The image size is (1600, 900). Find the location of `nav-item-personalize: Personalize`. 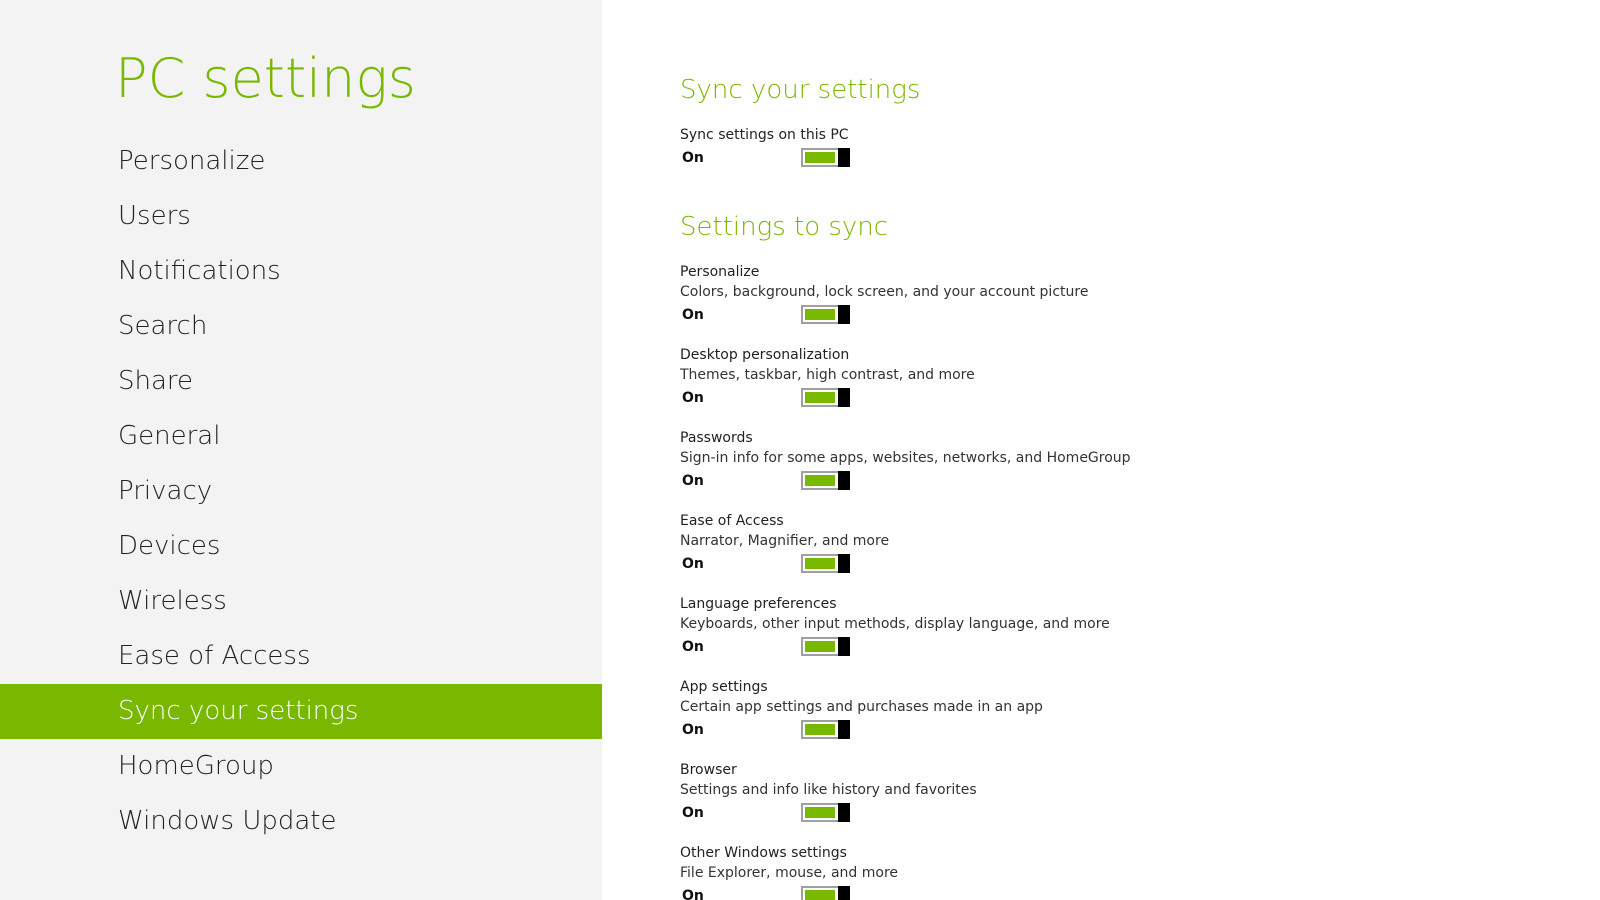

nav-item-personalize: Personalize is located at coordinates (301, 161).